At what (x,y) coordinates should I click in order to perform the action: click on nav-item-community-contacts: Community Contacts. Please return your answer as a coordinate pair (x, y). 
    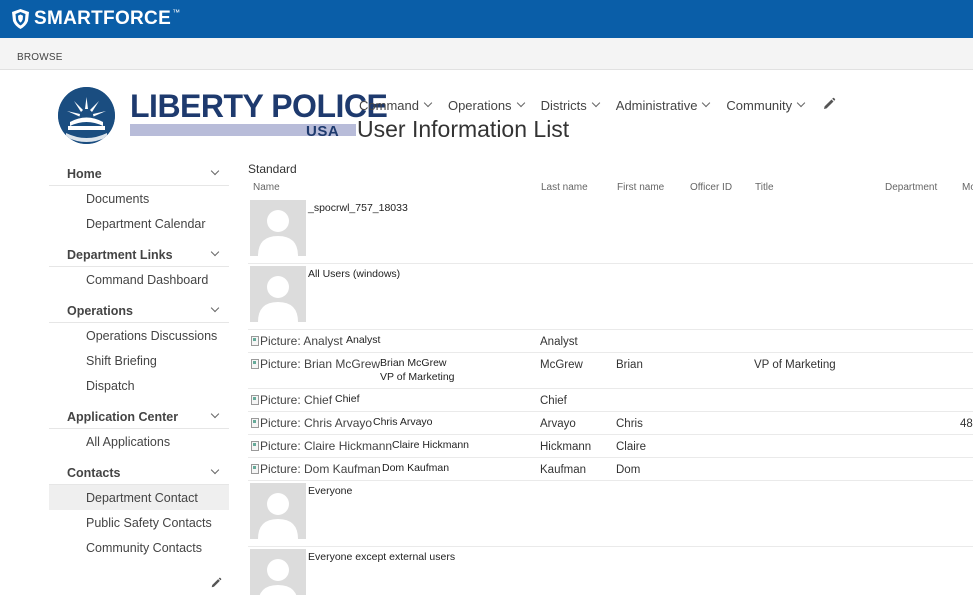
    Looking at the image, I should click on (139, 547).